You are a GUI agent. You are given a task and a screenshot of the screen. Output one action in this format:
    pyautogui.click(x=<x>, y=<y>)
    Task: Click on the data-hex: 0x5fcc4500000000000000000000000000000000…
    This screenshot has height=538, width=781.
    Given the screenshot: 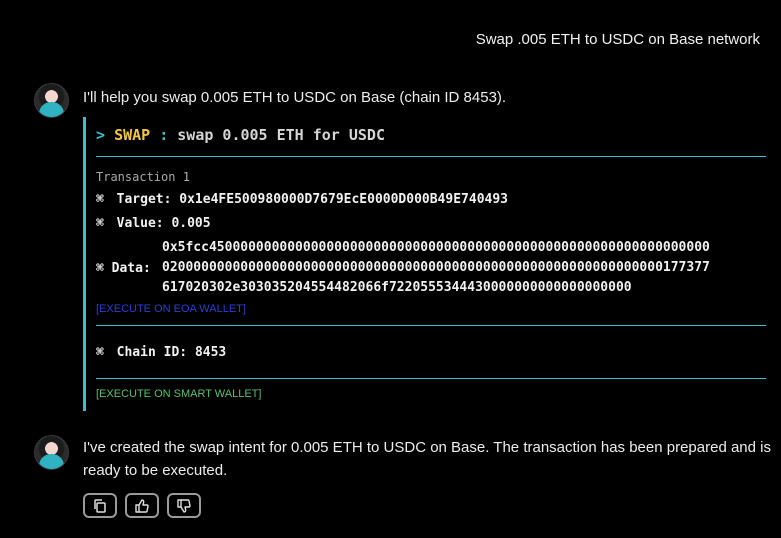 What is the action you would take?
    pyautogui.click(x=436, y=268)
    